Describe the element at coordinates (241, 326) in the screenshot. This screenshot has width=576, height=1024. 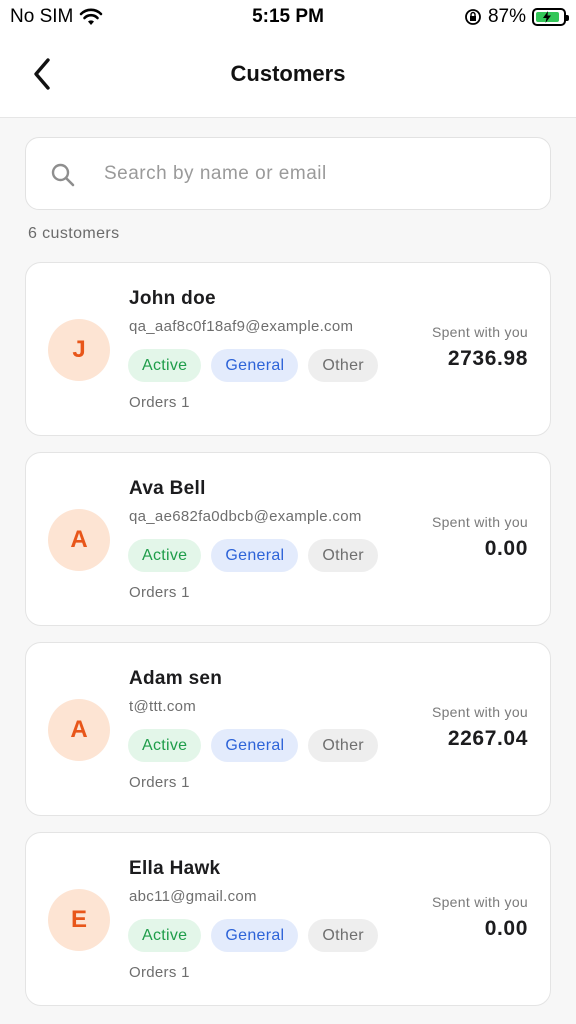
I see `customer-email: qa_aaf8c0f18af9@example.com` at that location.